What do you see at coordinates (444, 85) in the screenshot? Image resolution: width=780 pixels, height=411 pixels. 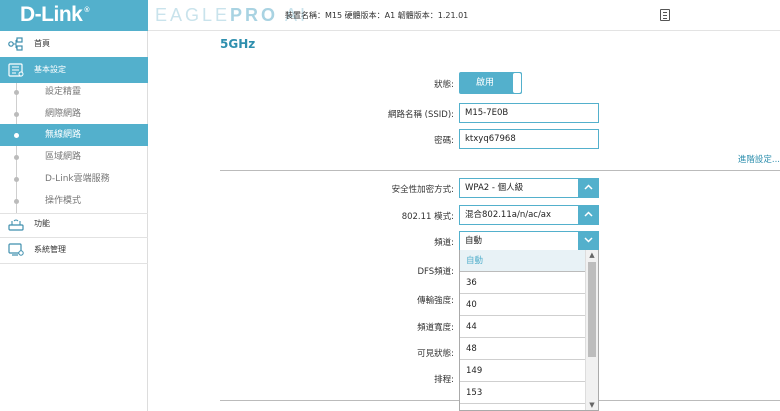 I see `status-label: 狀態:` at bounding box center [444, 85].